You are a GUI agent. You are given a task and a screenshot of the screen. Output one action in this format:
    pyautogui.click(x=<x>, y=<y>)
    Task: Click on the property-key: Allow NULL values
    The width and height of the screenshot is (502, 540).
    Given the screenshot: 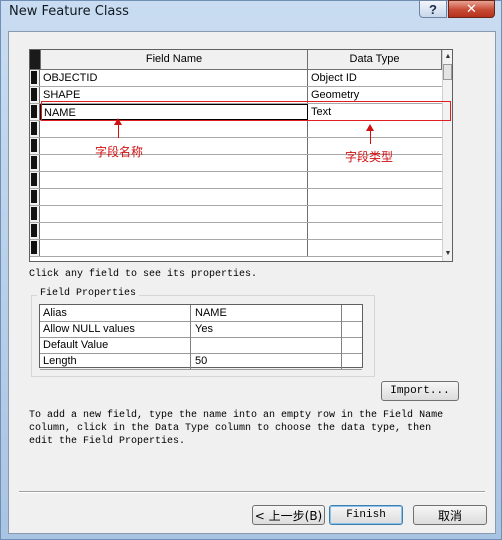 What is the action you would take?
    pyautogui.click(x=115, y=329)
    